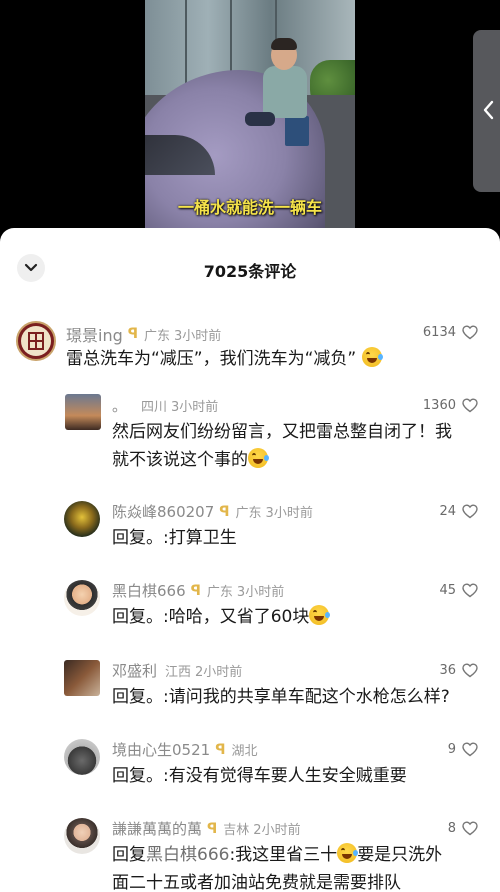 This screenshot has height=892, width=500. What do you see at coordinates (451, 828) in the screenshot?
I see `like-count: 8` at bounding box center [451, 828].